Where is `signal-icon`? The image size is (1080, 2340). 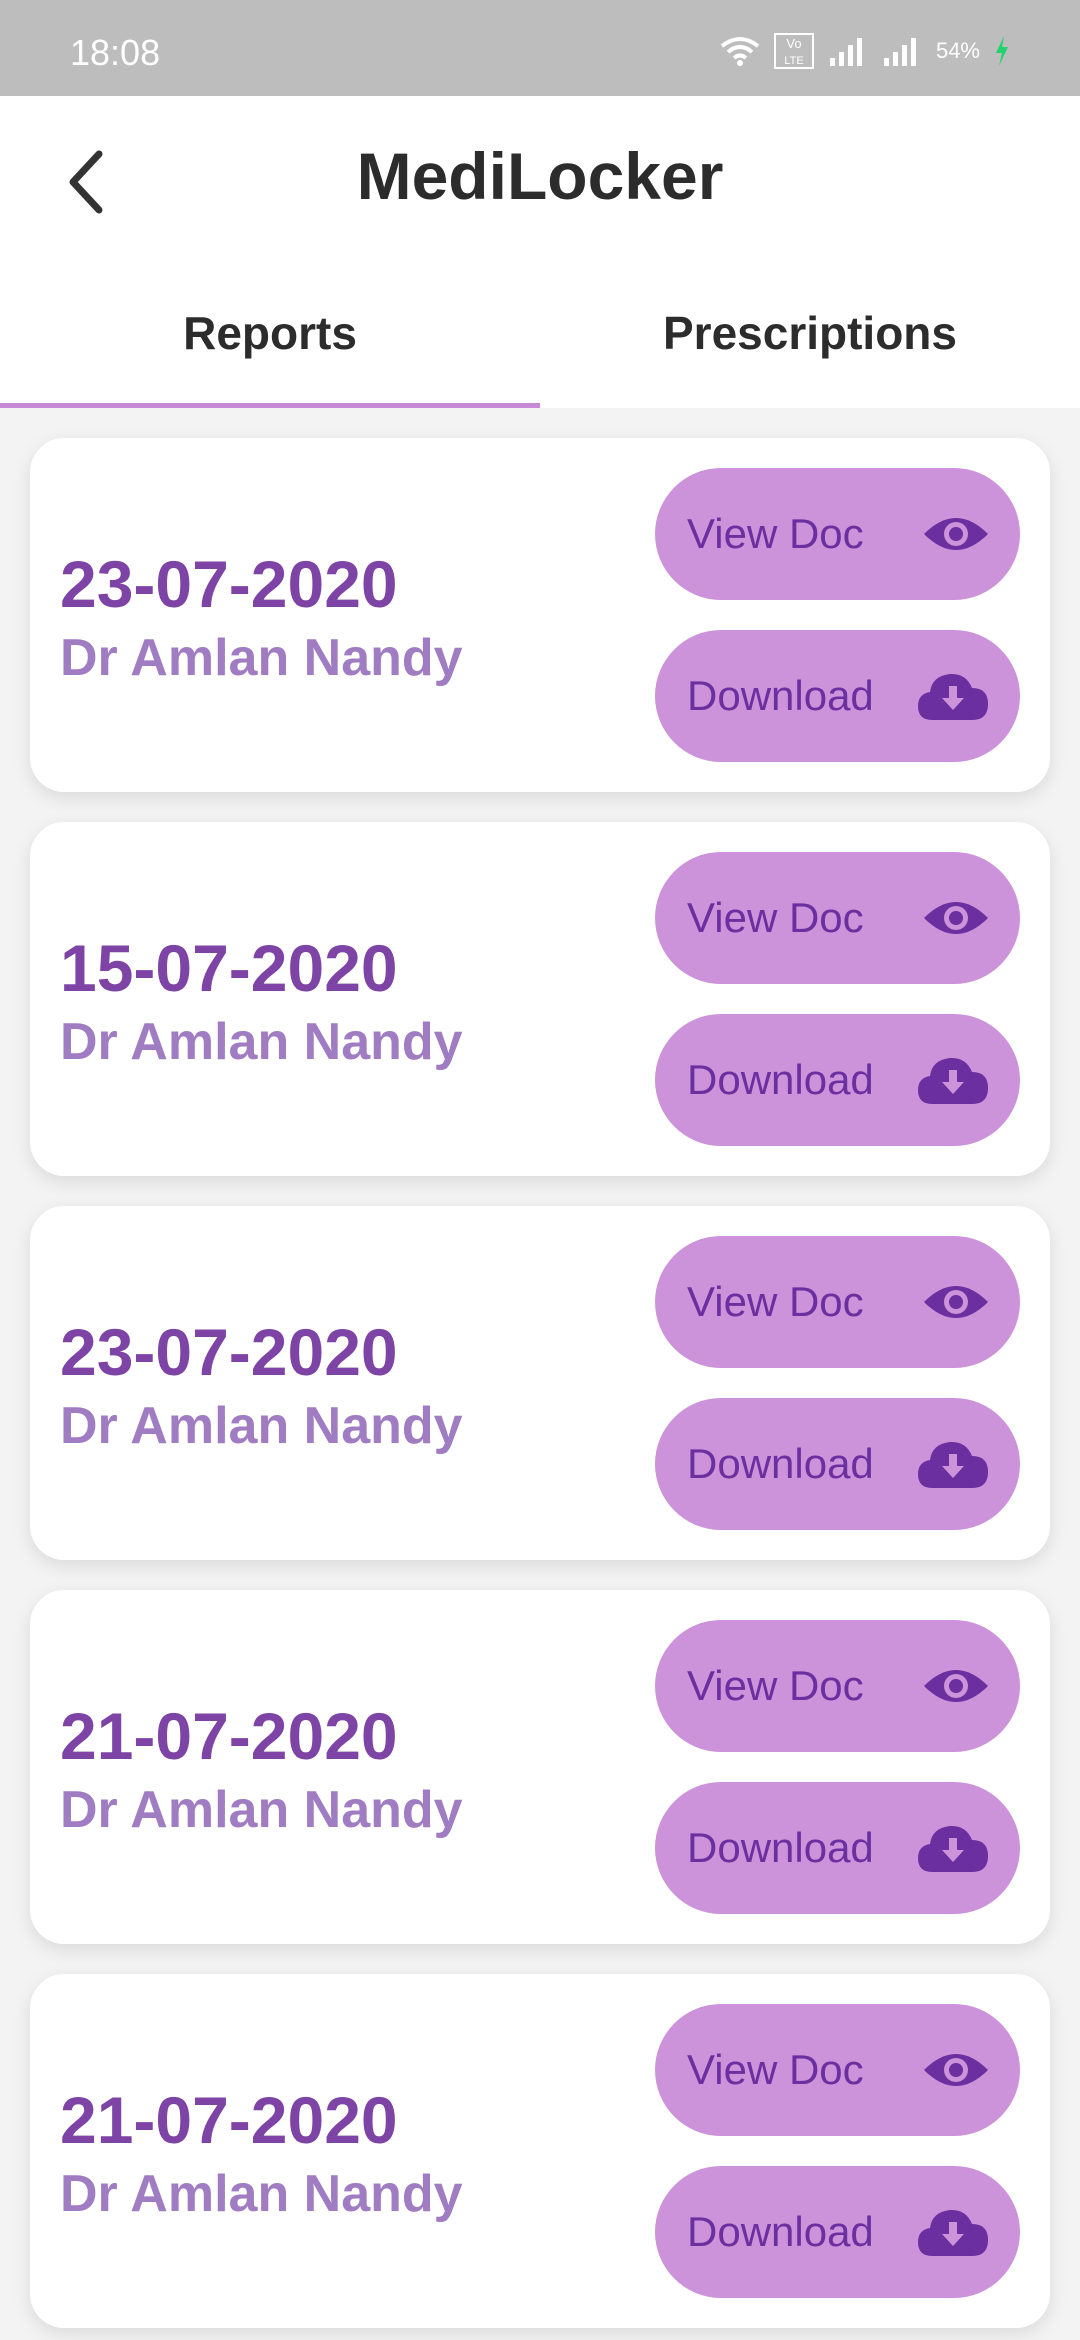
signal-icon is located at coordinates (848, 51).